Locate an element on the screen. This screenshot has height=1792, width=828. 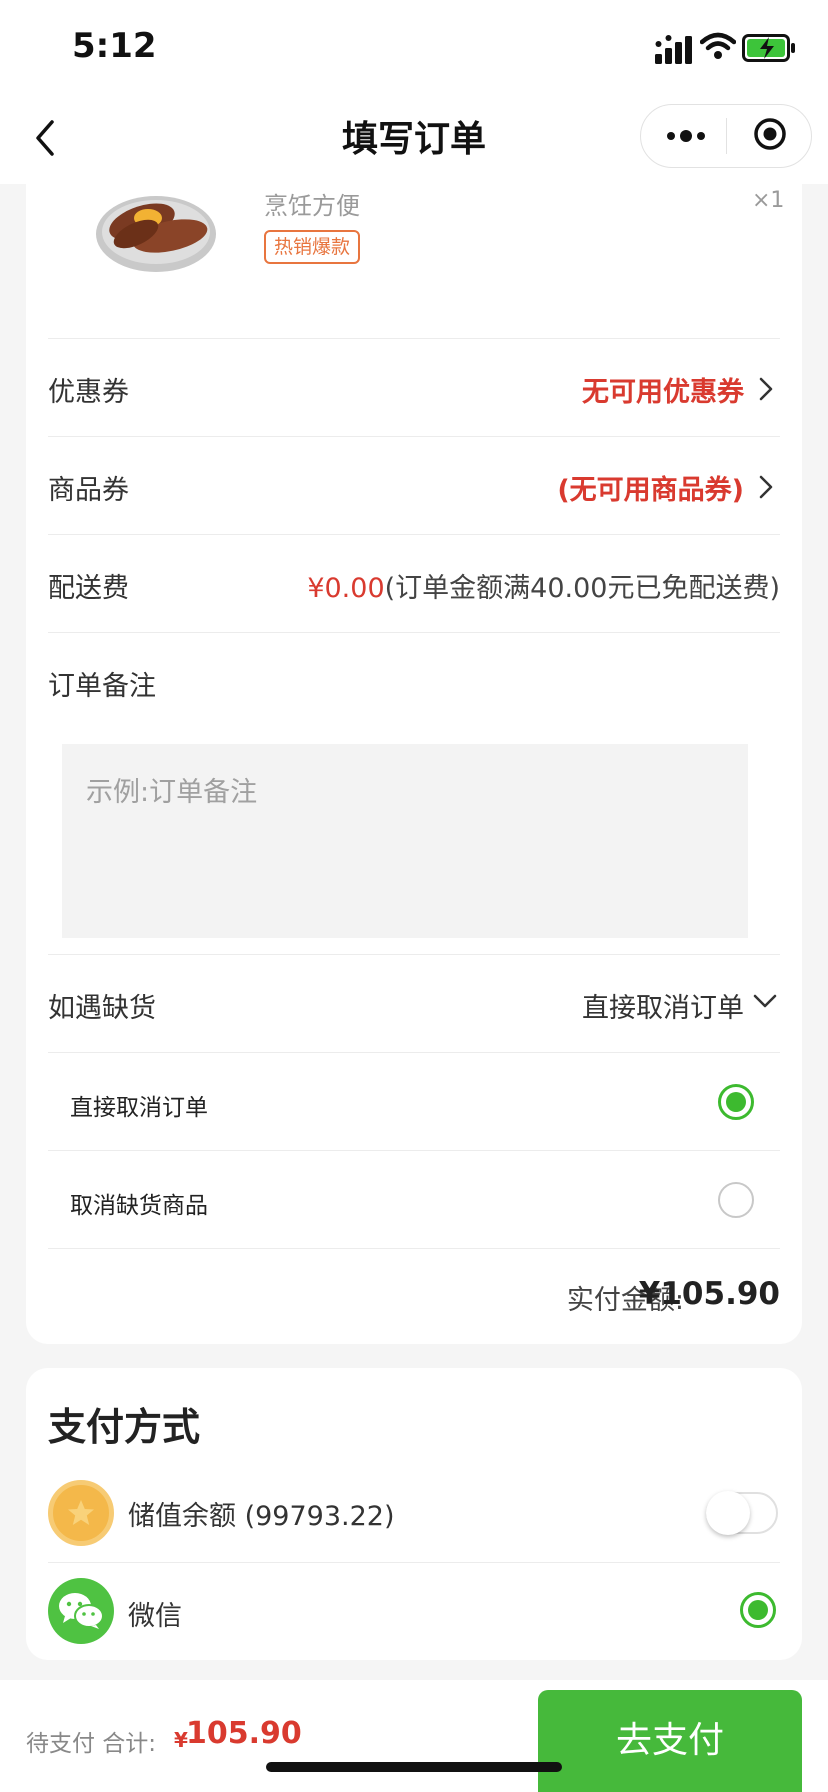
balance-toggle-knob is located at coordinates (728, 1513).